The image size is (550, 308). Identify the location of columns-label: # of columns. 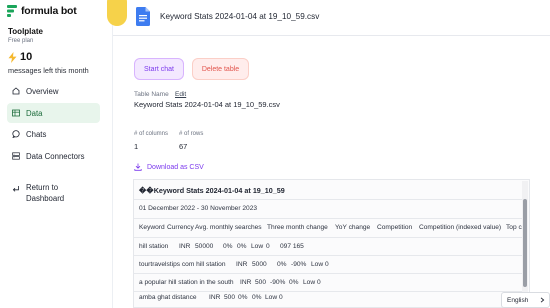
(151, 134).